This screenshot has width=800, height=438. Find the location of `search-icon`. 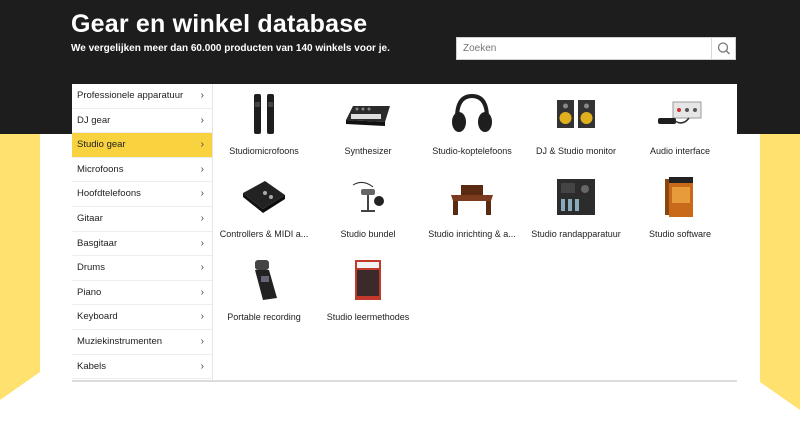

search-icon is located at coordinates (723, 48).